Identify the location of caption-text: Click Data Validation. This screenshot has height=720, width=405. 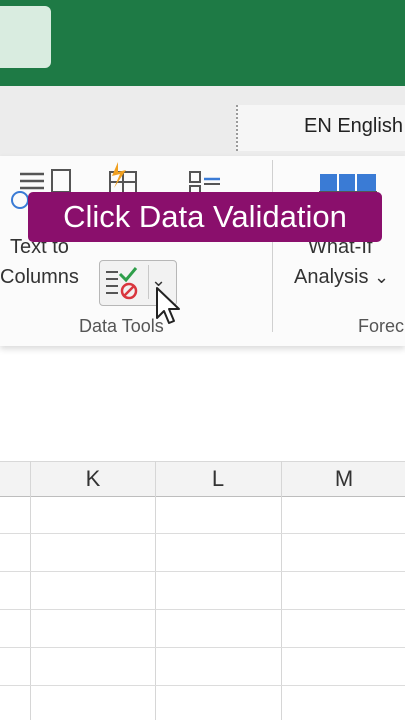
(205, 216).